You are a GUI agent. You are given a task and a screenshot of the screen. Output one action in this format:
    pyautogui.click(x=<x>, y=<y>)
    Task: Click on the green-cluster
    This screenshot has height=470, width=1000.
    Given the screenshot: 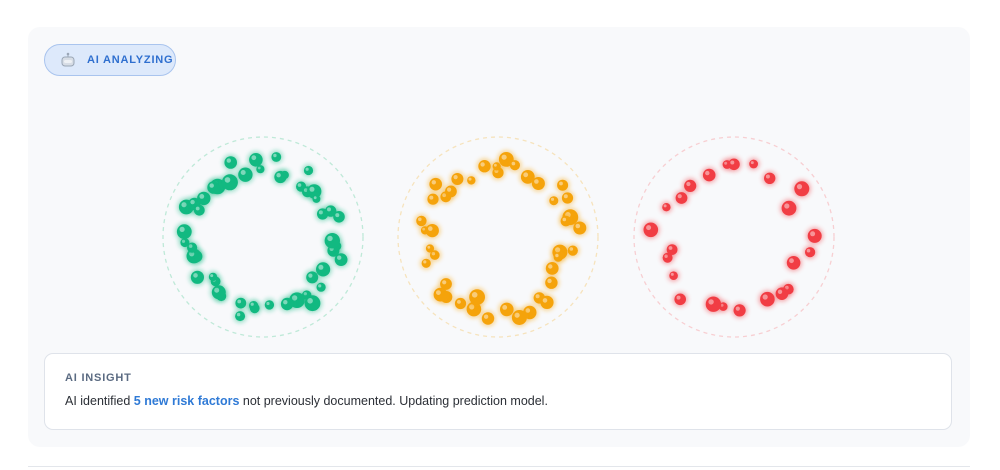 What is the action you would take?
    pyautogui.click(x=263, y=237)
    